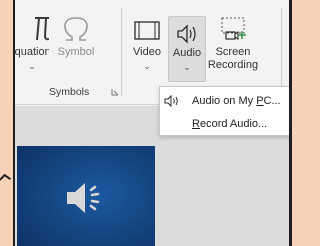 The image size is (320, 246). What do you see at coordinates (69, 92) in the screenshot?
I see `symbols-group-label: Symbols` at bounding box center [69, 92].